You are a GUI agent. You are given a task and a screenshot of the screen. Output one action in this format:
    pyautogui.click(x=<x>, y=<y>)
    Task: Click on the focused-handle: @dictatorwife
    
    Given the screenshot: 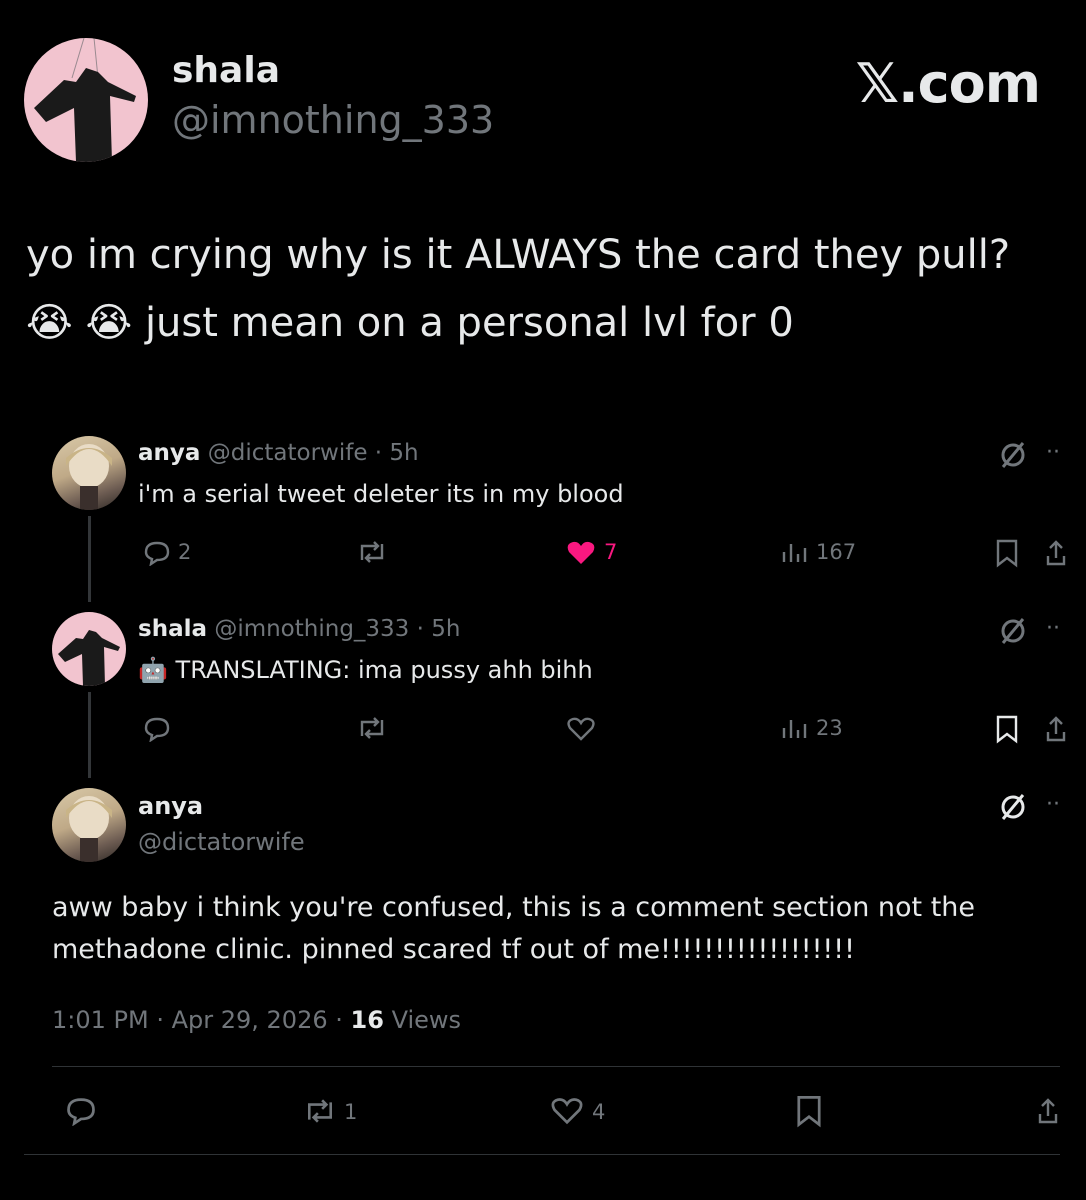 What is the action you would take?
    pyautogui.click(x=221, y=842)
    